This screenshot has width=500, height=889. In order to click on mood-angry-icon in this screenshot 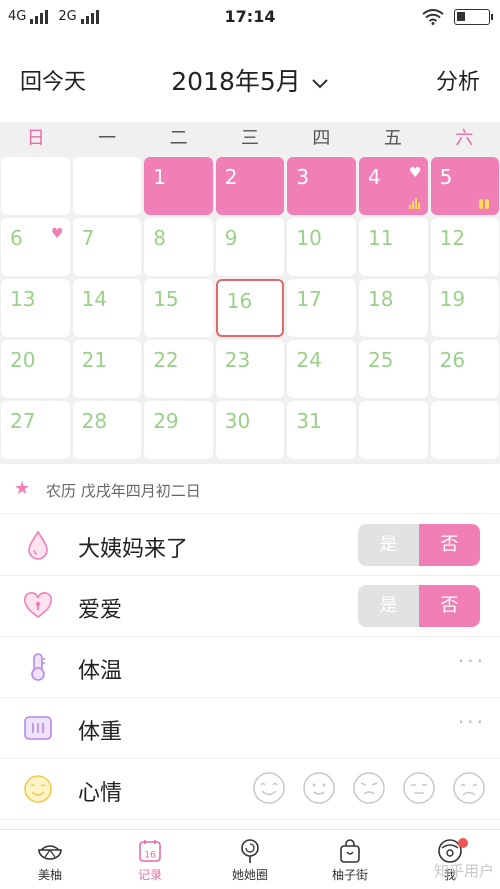, I will do `click(369, 788)`.